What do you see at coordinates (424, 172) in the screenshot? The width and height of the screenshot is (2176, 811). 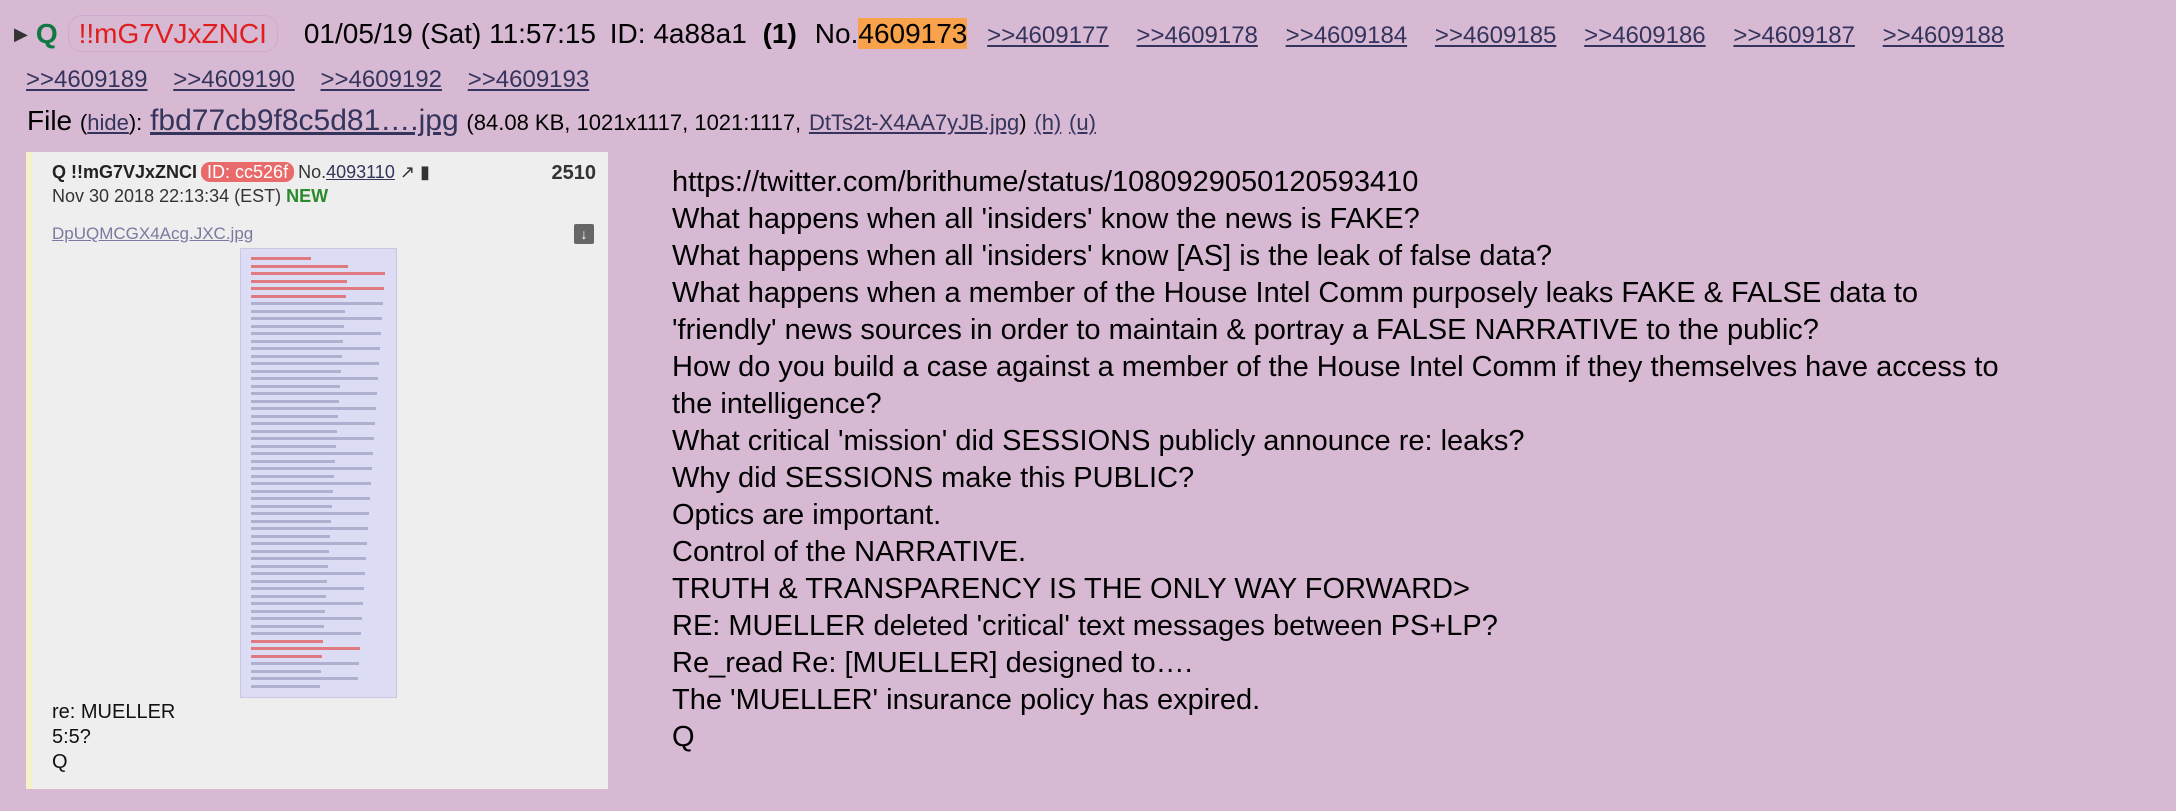 I see `folder-icon: ▮` at bounding box center [424, 172].